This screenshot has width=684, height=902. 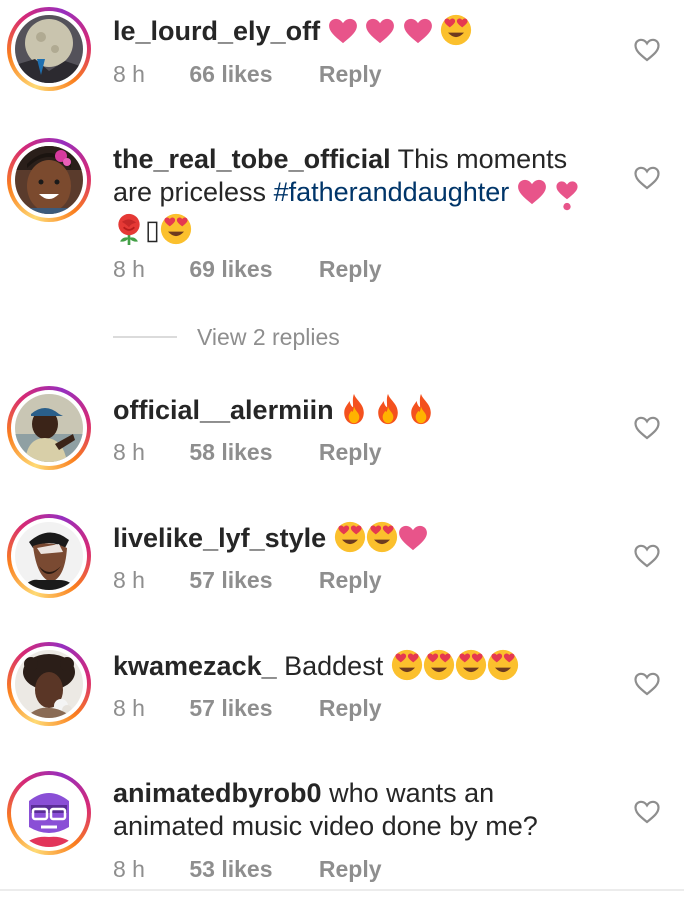 I want to click on full-moon-avatar-icon, so click(x=49, y=49).